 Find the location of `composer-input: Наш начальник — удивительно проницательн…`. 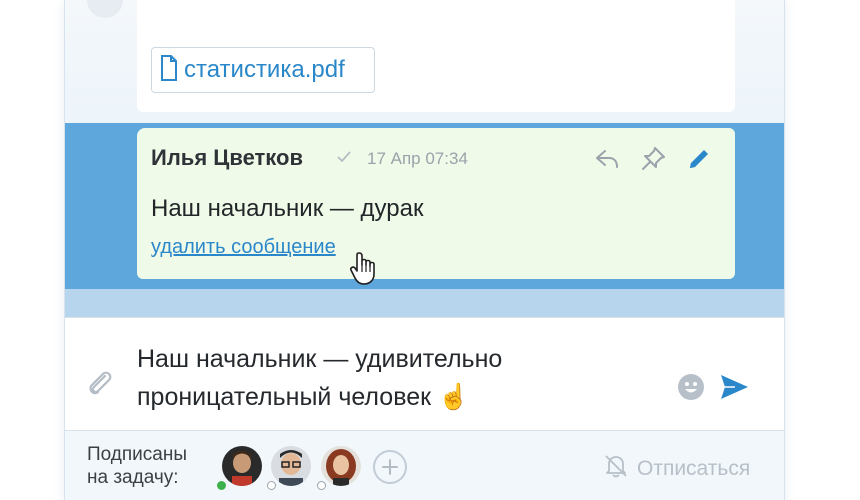

composer-input: Наш начальник — удивительно проницательн… is located at coordinates (397, 378).